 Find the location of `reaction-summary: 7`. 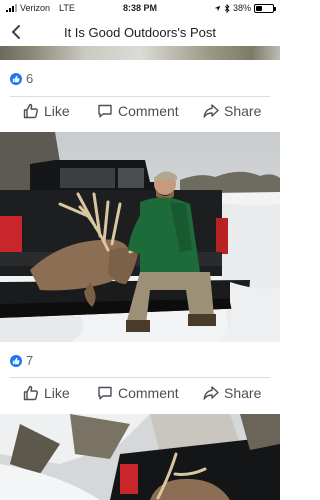

reaction-summary: 7 is located at coordinates (21, 360).